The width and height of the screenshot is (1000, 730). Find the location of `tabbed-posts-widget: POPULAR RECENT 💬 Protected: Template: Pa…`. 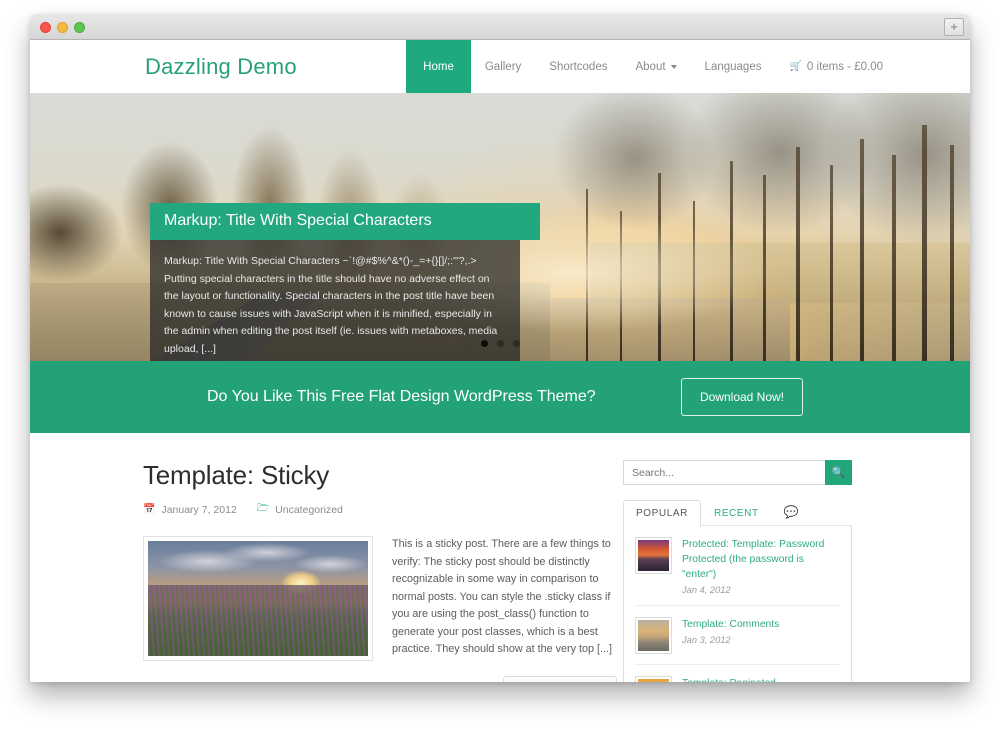

tabbed-posts-widget: POPULAR RECENT 💬 Protected: Template: Pa… is located at coordinates (737, 590).